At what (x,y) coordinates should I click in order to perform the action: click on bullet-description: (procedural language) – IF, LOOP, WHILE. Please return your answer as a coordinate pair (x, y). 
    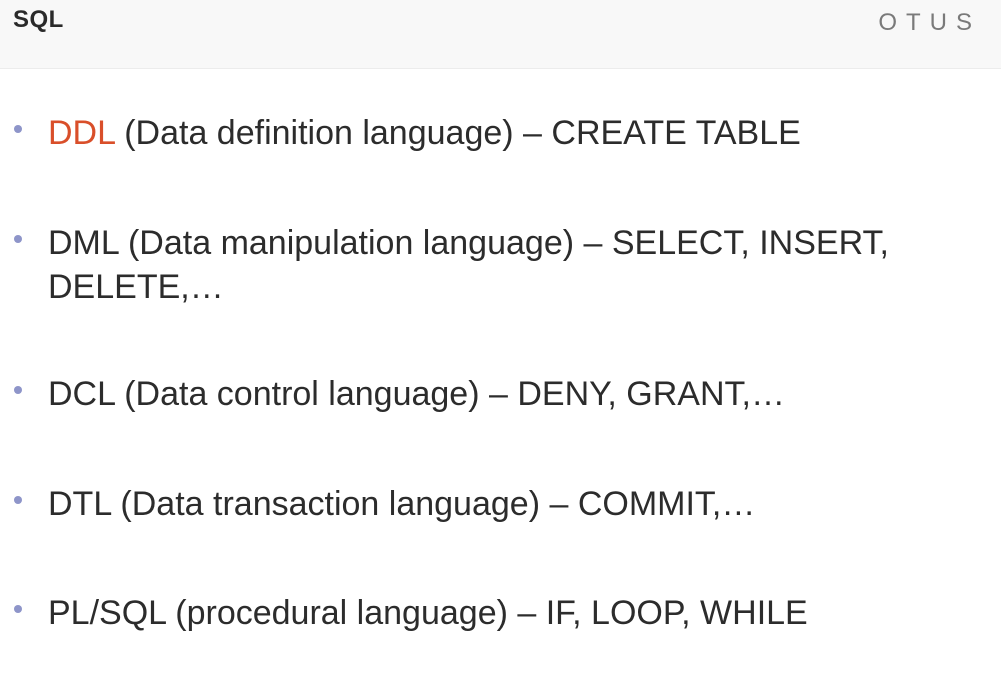
    Looking at the image, I should click on (486, 613).